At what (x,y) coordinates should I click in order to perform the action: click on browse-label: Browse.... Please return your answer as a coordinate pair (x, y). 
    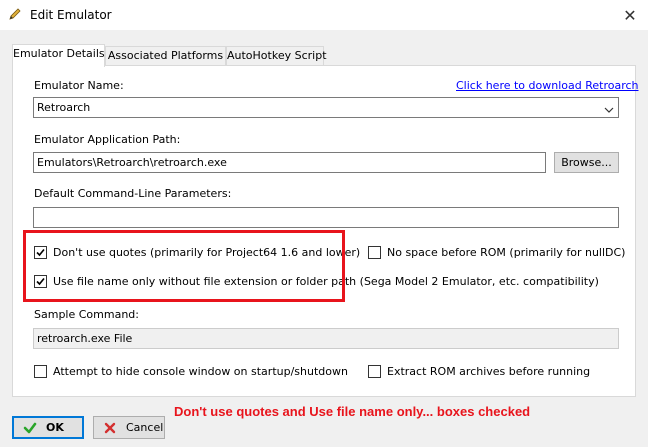
    Looking at the image, I should click on (586, 162).